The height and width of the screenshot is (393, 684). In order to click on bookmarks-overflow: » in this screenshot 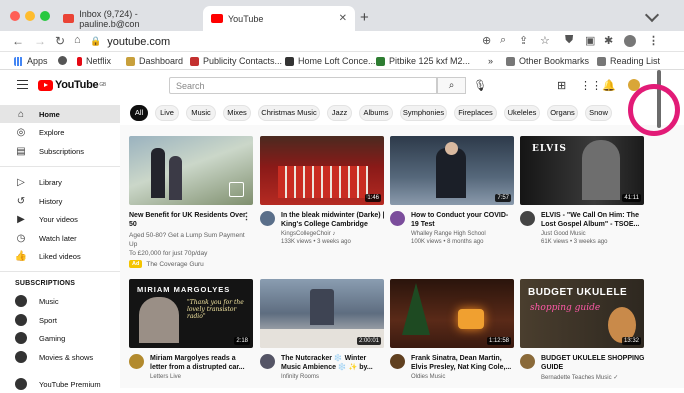, I will do `click(490, 61)`.